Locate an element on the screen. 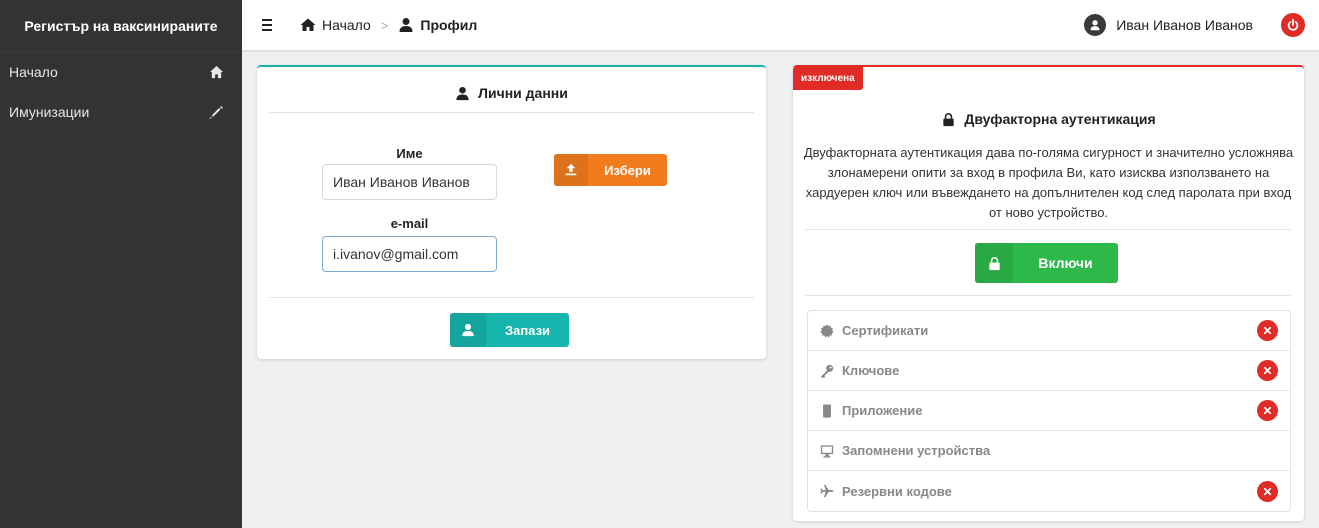 This screenshot has height=528, width=1319. breadcrumb-current: Профил is located at coordinates (449, 25).